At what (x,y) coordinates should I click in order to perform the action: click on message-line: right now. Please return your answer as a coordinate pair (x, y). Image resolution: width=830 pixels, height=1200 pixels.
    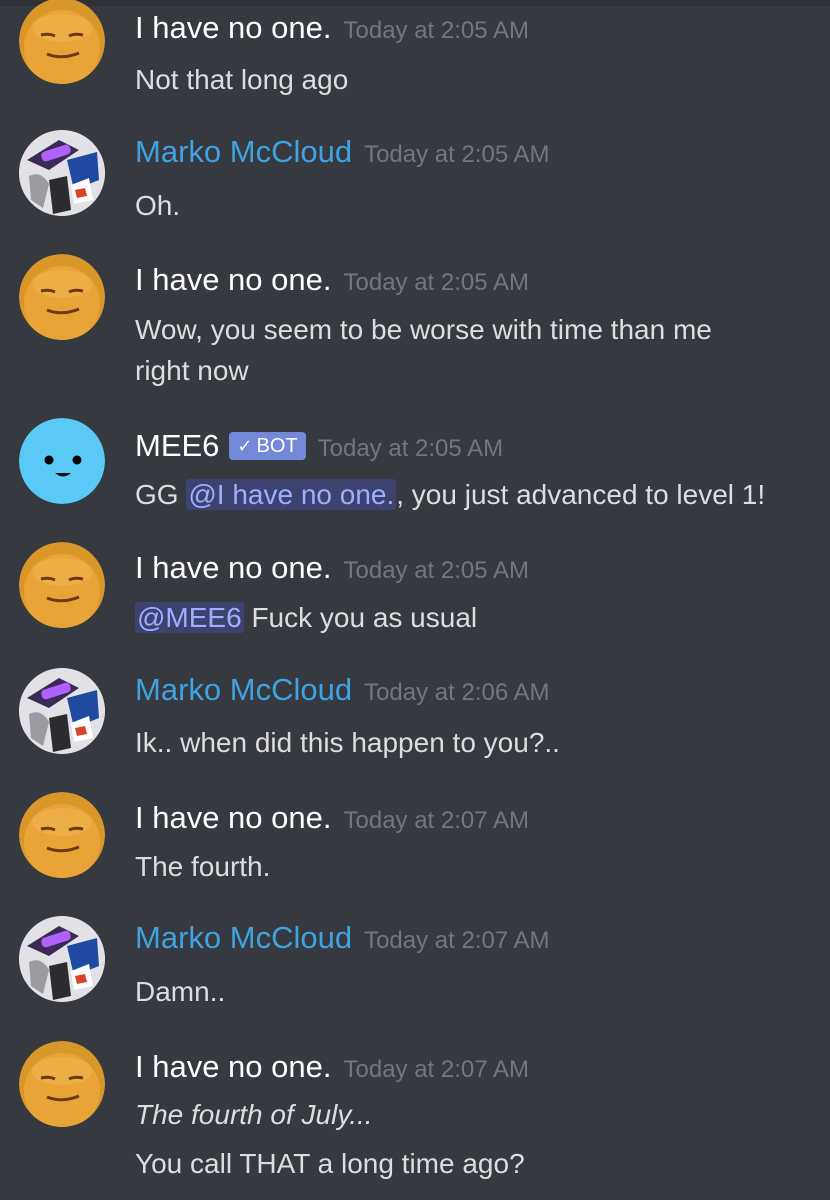
    Looking at the image, I should click on (192, 370).